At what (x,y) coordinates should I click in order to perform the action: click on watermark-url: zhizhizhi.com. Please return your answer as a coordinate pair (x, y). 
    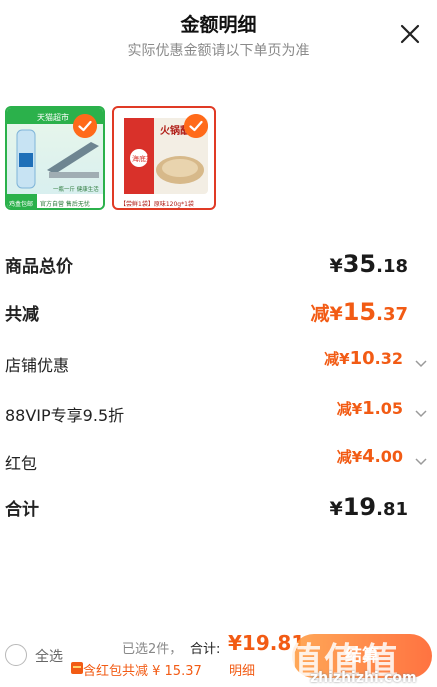
    Looking at the image, I should click on (363, 678).